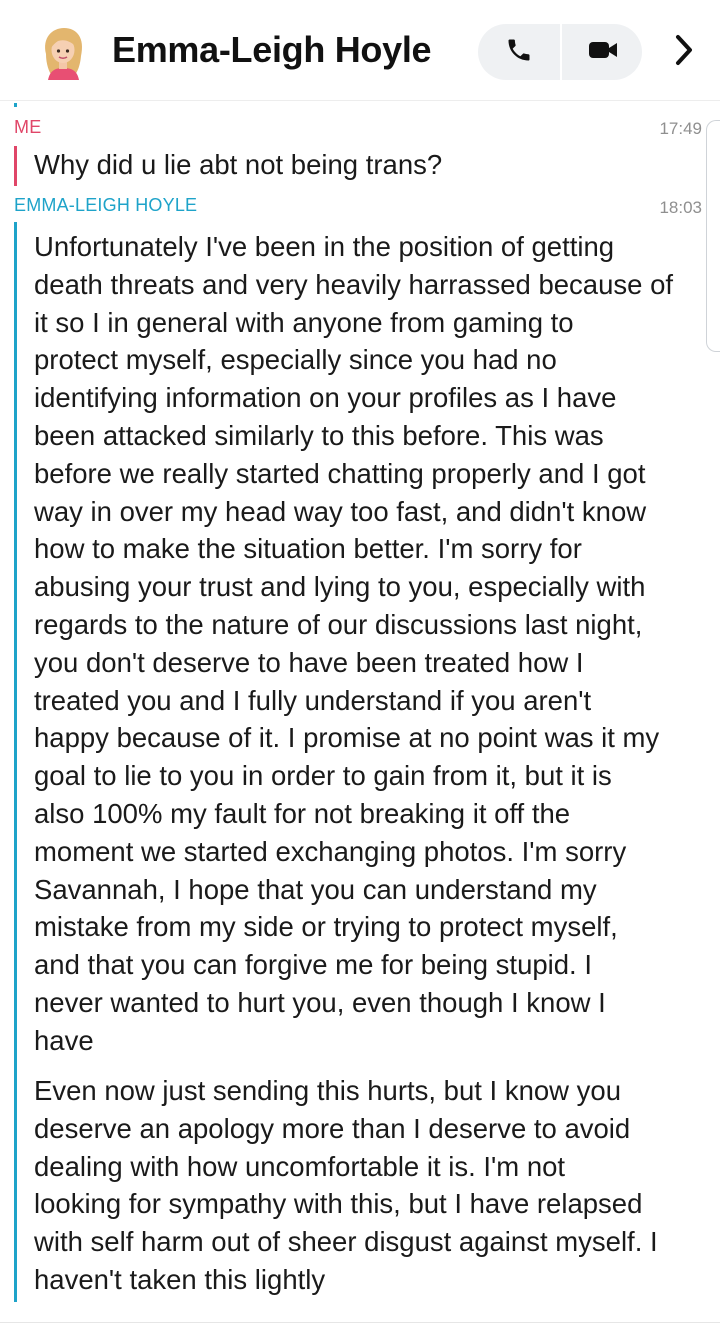 The width and height of the screenshot is (720, 1336). I want to click on message-accent-bar-me, so click(15, 166).